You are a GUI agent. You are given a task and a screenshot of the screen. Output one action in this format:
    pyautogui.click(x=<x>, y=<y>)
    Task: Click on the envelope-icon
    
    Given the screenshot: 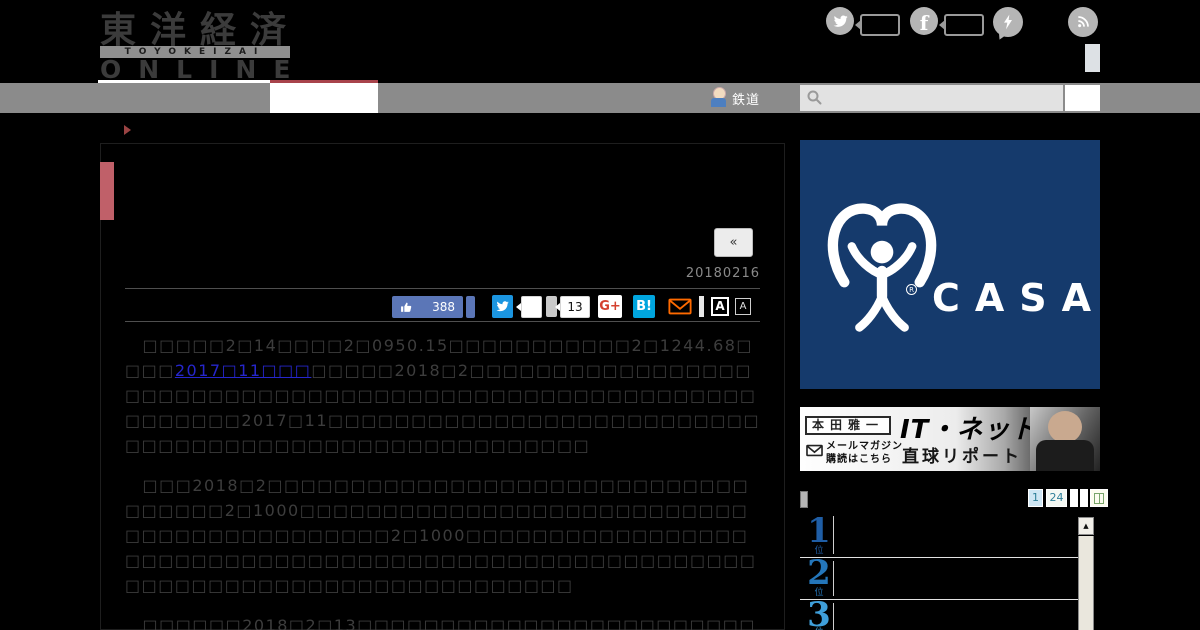 What is the action you would take?
    pyautogui.click(x=680, y=306)
    